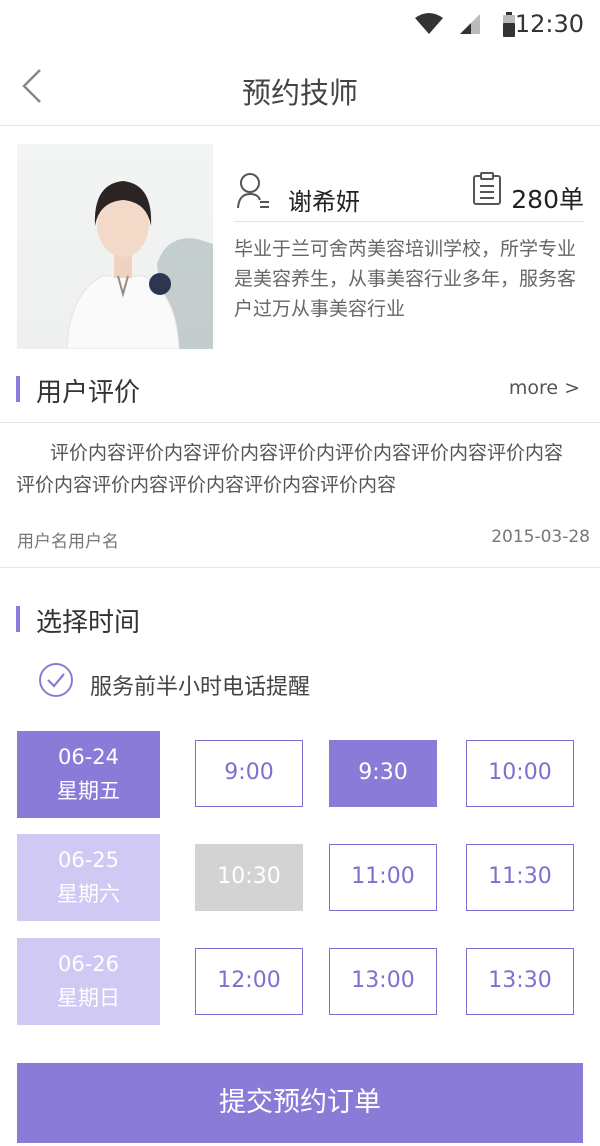 The width and height of the screenshot is (600, 1146). What do you see at coordinates (88, 774) in the screenshot?
I see `date-tab-0624: 06-24 星期五` at bounding box center [88, 774].